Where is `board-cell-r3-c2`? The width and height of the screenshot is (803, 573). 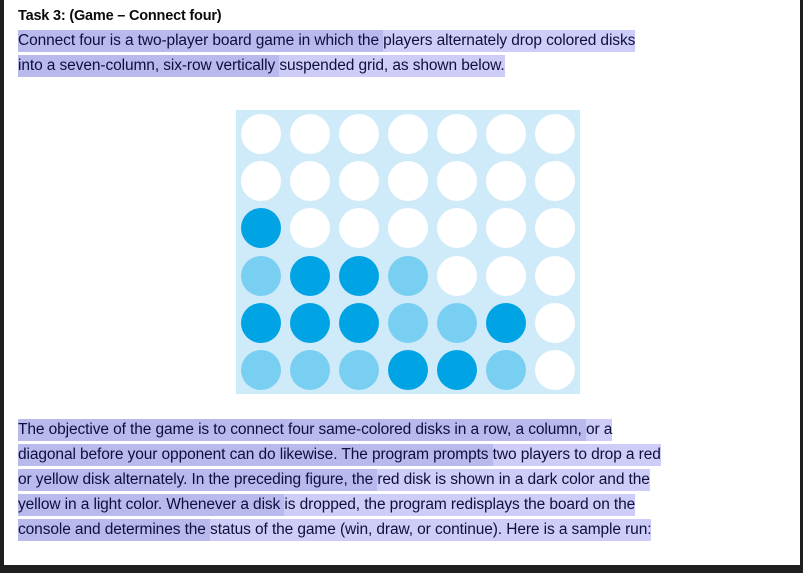
board-cell-r3-c2 is located at coordinates (309, 228).